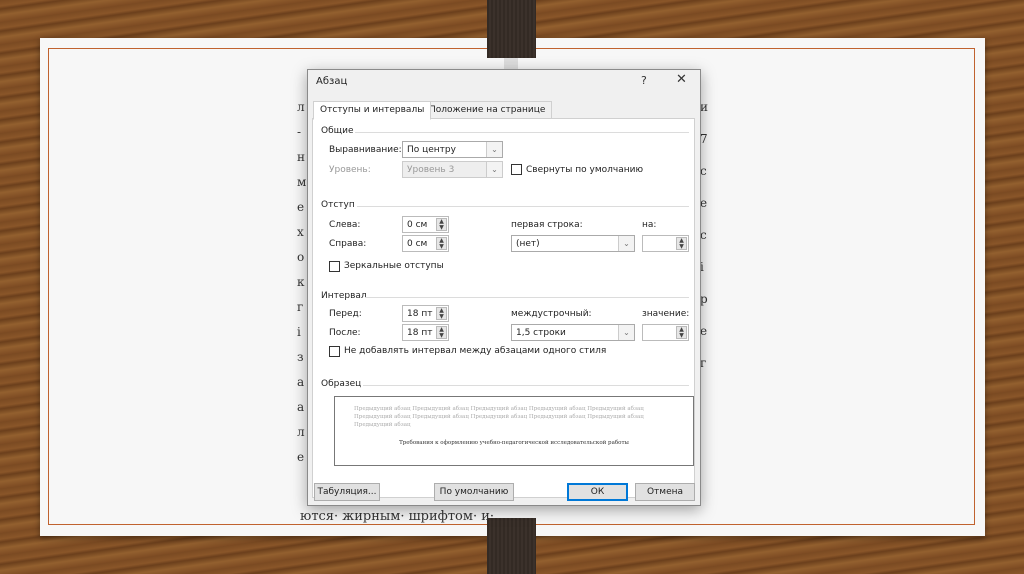  I want to click on collapsed-checkbox, so click(516, 169).